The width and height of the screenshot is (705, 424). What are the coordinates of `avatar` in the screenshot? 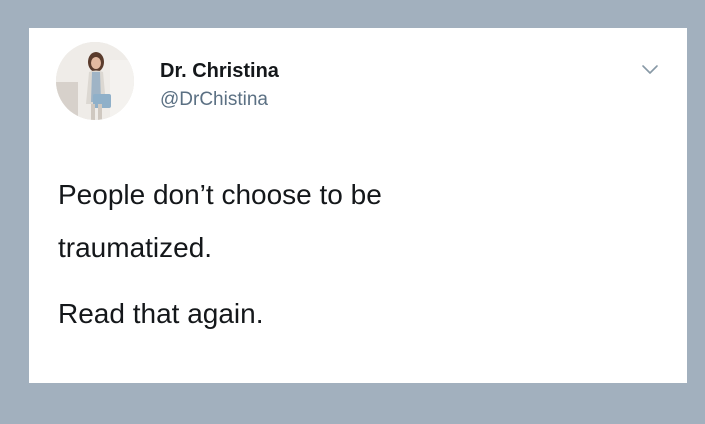 It's located at (95, 81).